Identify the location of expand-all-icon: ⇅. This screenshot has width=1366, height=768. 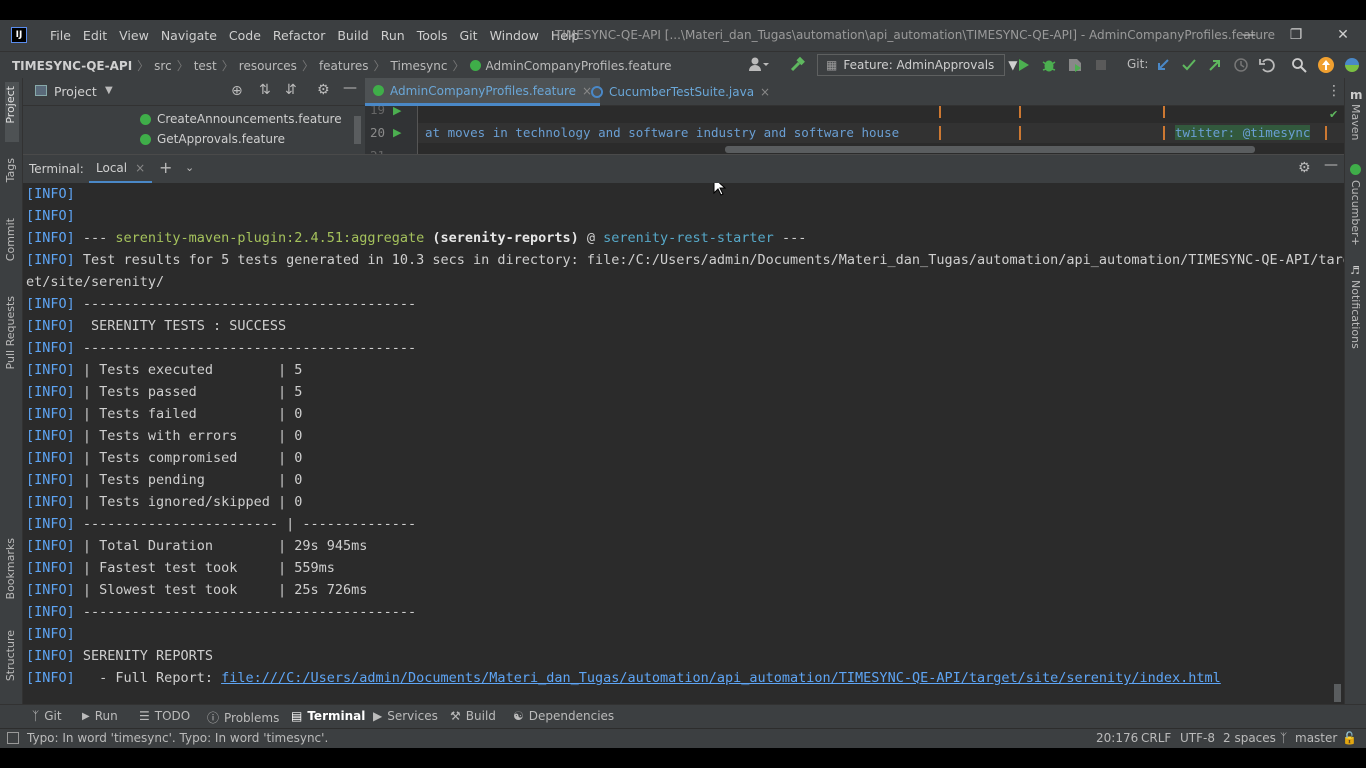
(265, 90).